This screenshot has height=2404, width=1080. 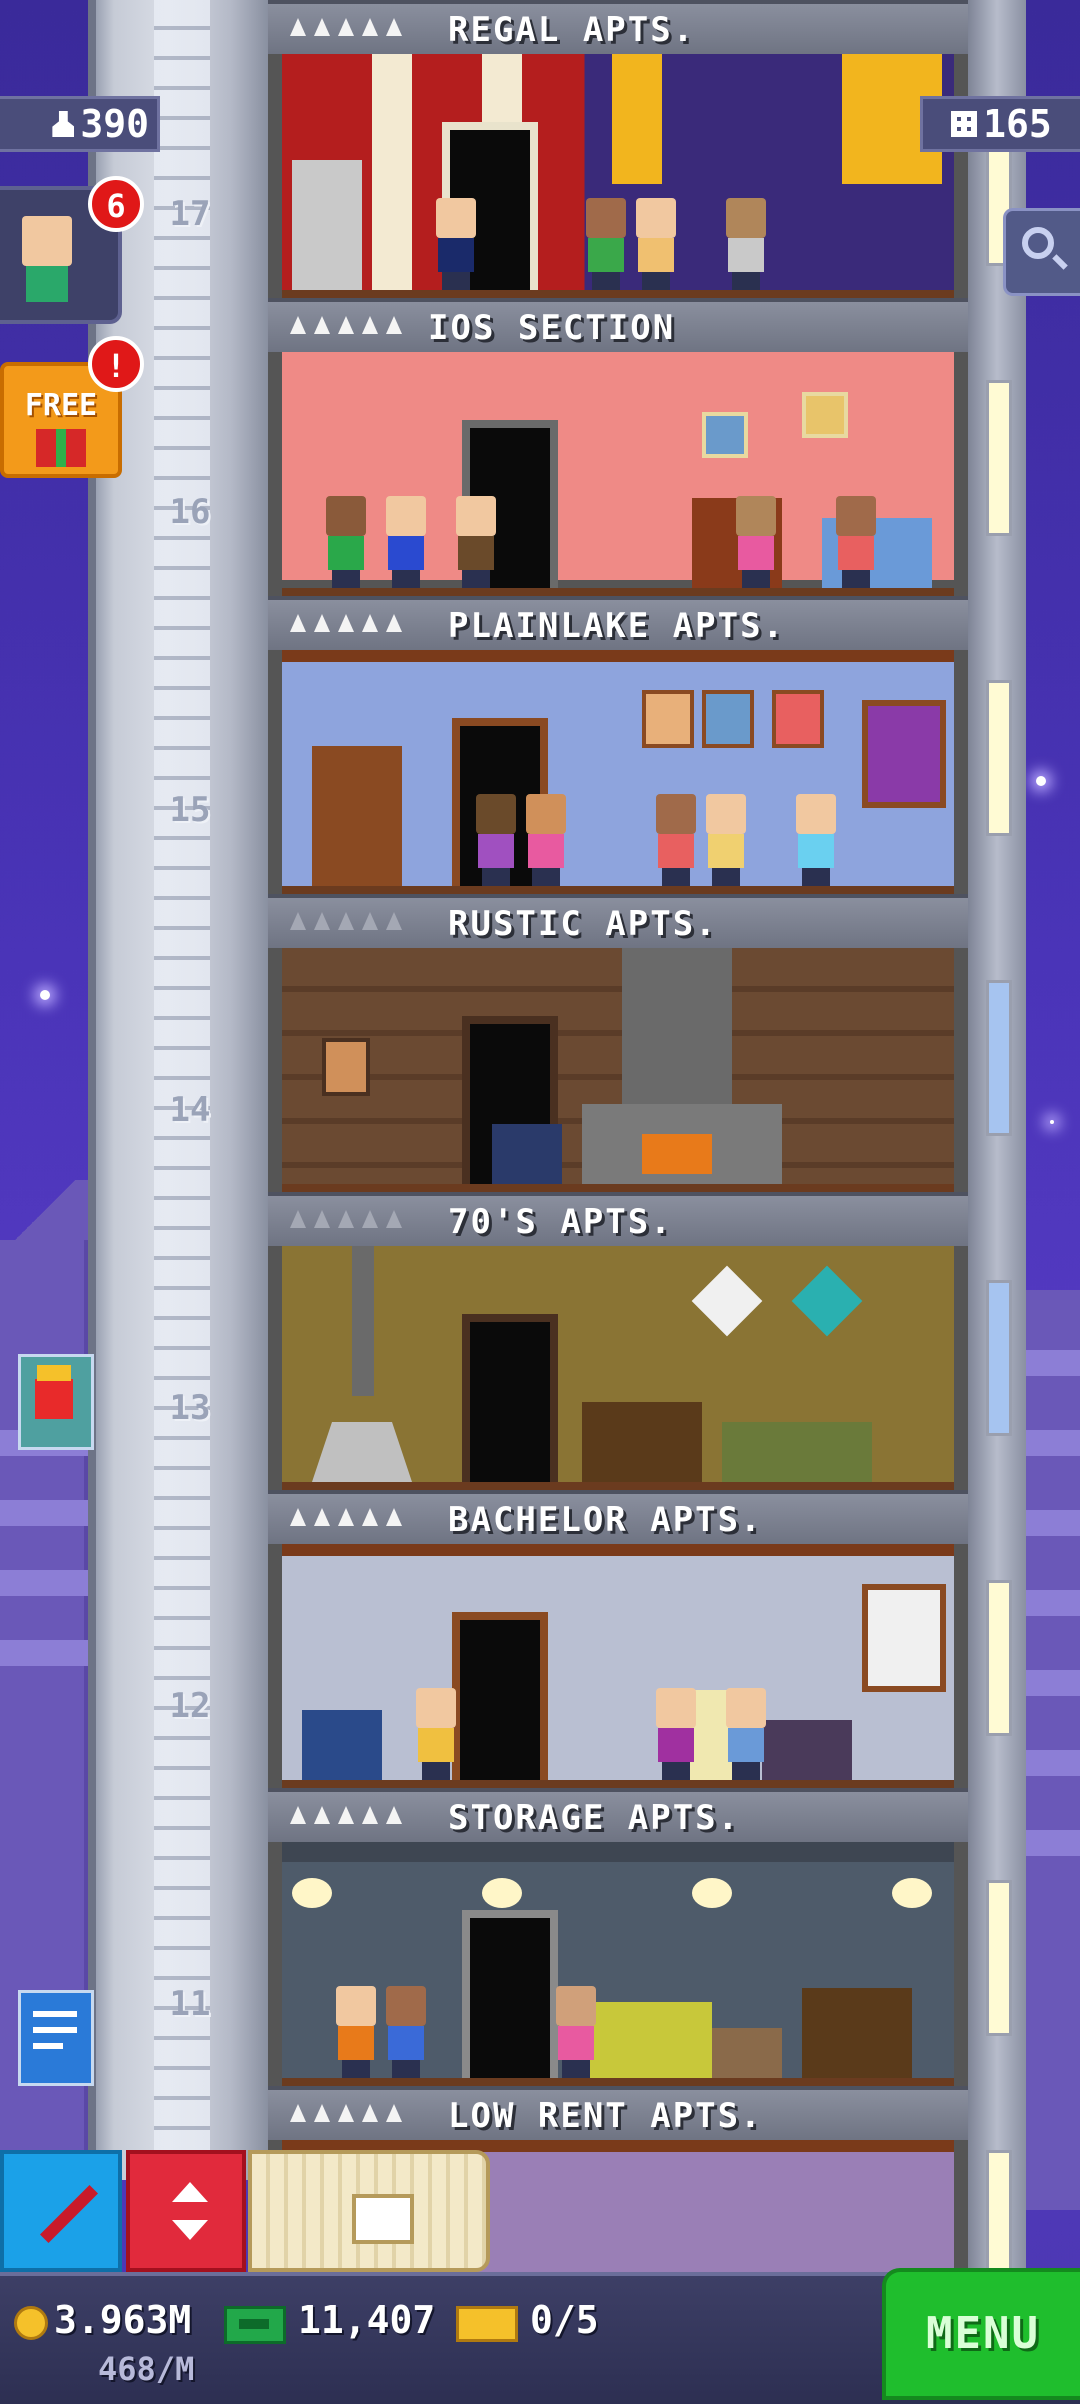 I want to click on floor-regal-apts: REGAL APTS., so click(x=618, y=149).